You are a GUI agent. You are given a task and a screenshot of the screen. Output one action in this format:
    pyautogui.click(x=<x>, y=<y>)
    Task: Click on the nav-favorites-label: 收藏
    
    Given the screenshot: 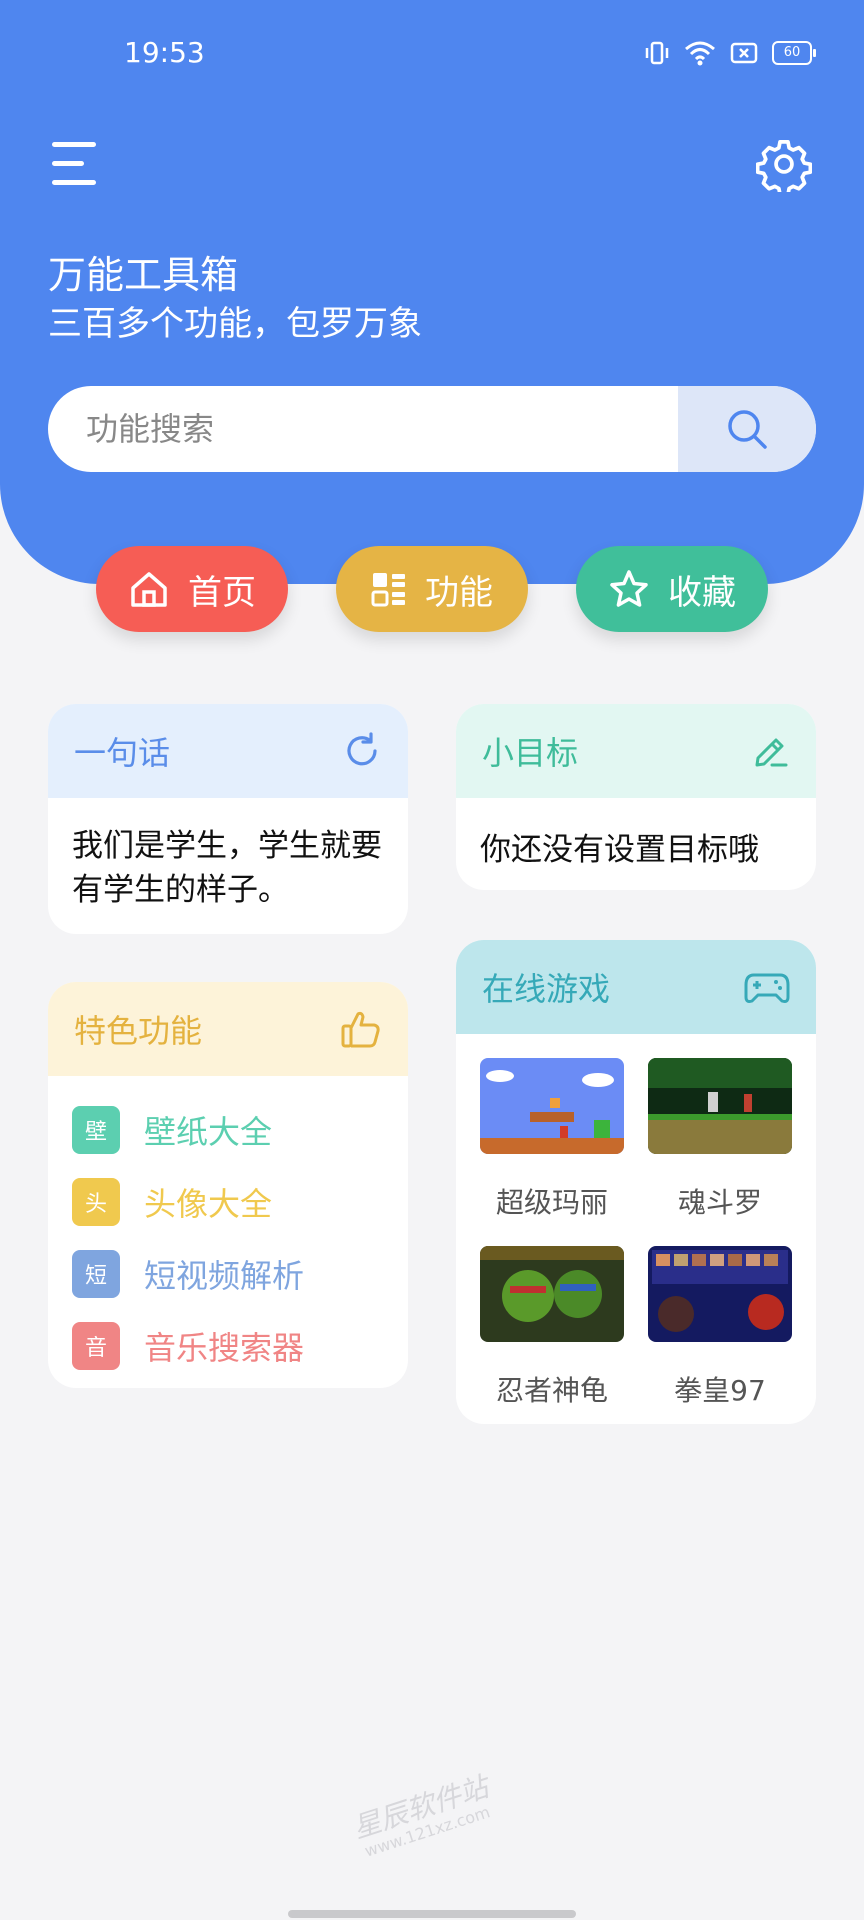 What is the action you would take?
    pyautogui.click(x=702, y=592)
    